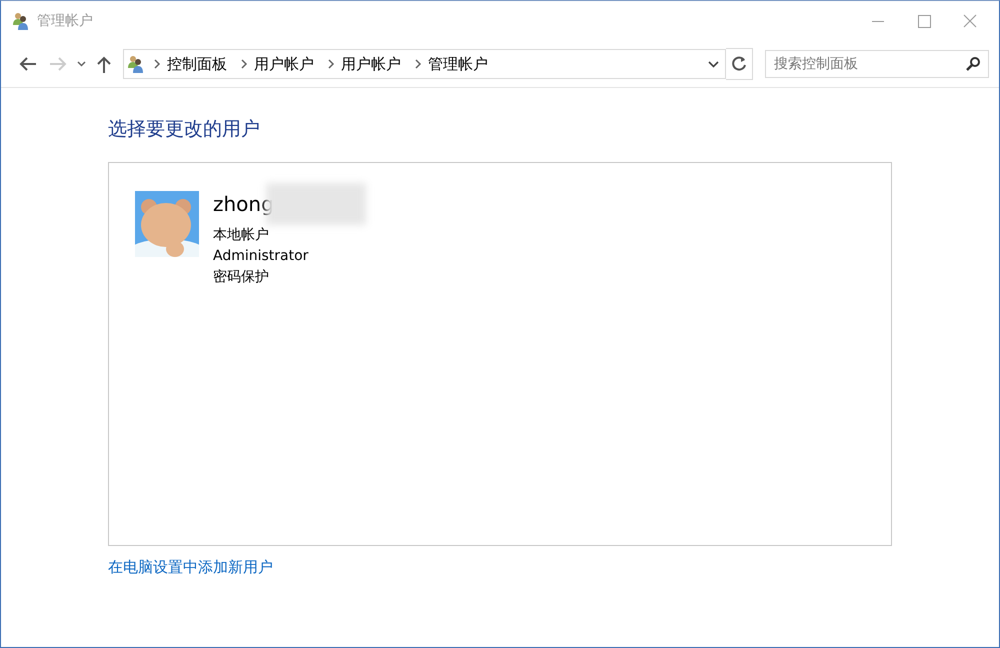  Describe the element at coordinates (190, 567) in the screenshot. I see `add-user-link: 在电脑设置中添加新用户` at that location.